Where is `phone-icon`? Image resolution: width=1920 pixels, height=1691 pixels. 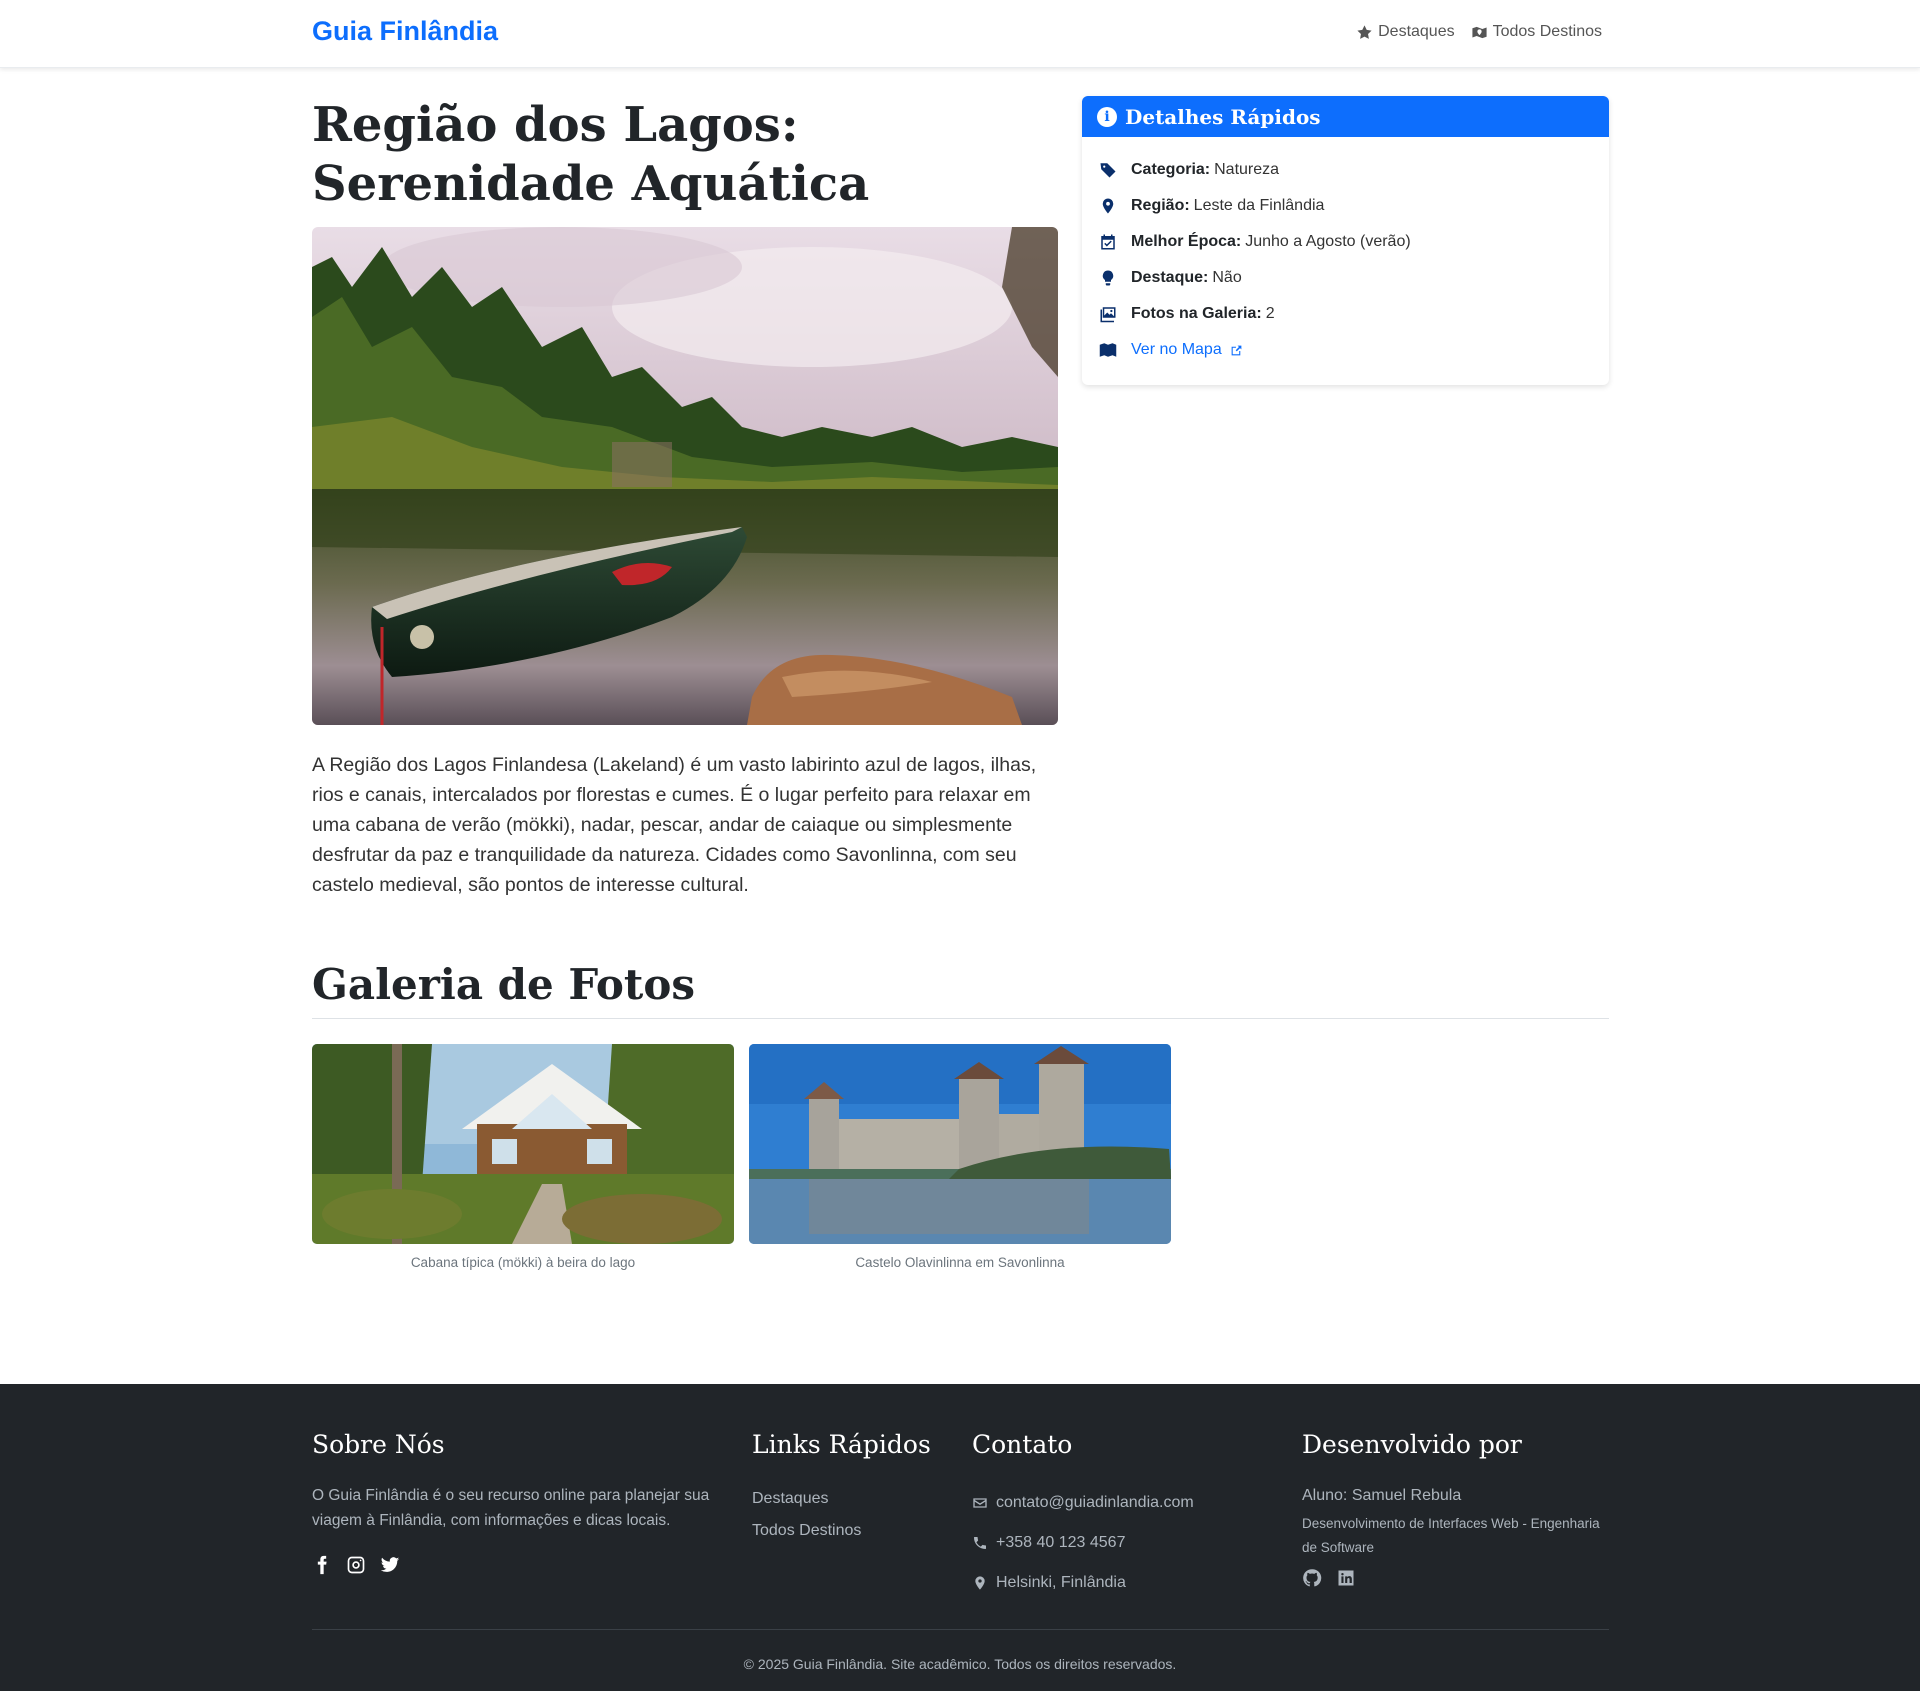
phone-icon is located at coordinates (980, 1543).